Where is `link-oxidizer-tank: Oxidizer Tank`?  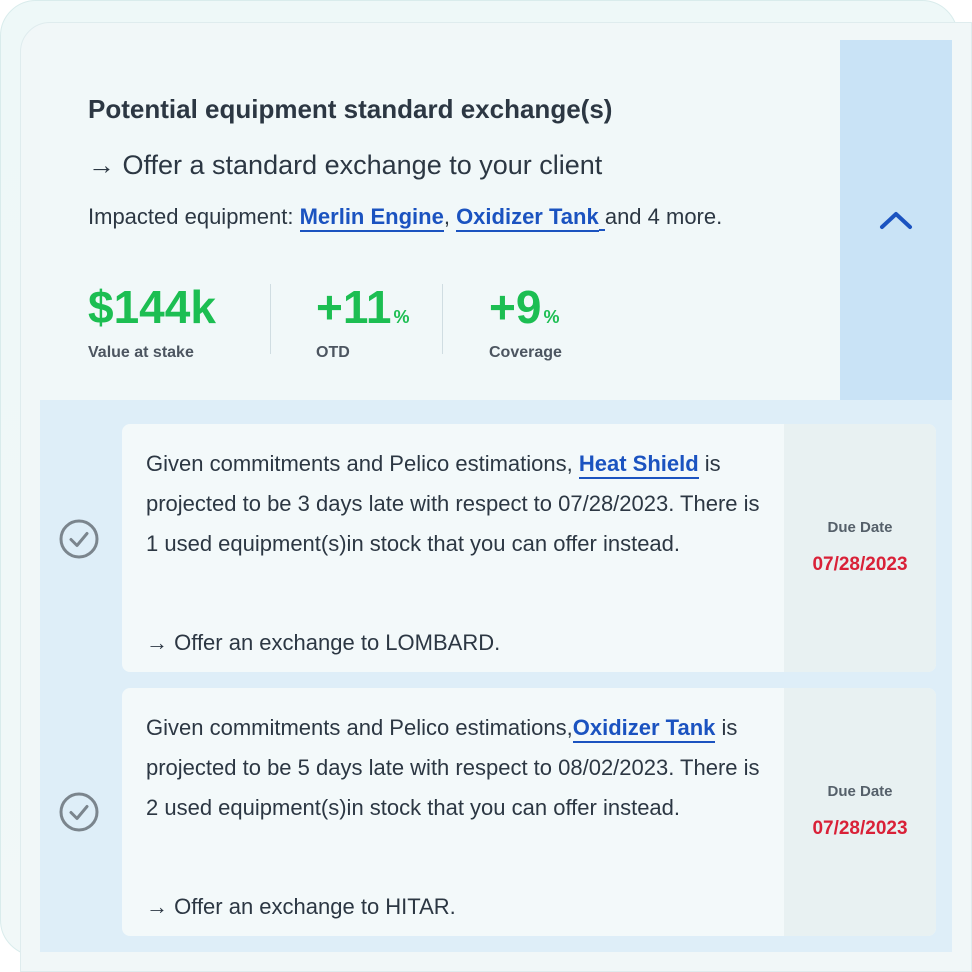 link-oxidizer-tank: Oxidizer Tank is located at coordinates (527, 218).